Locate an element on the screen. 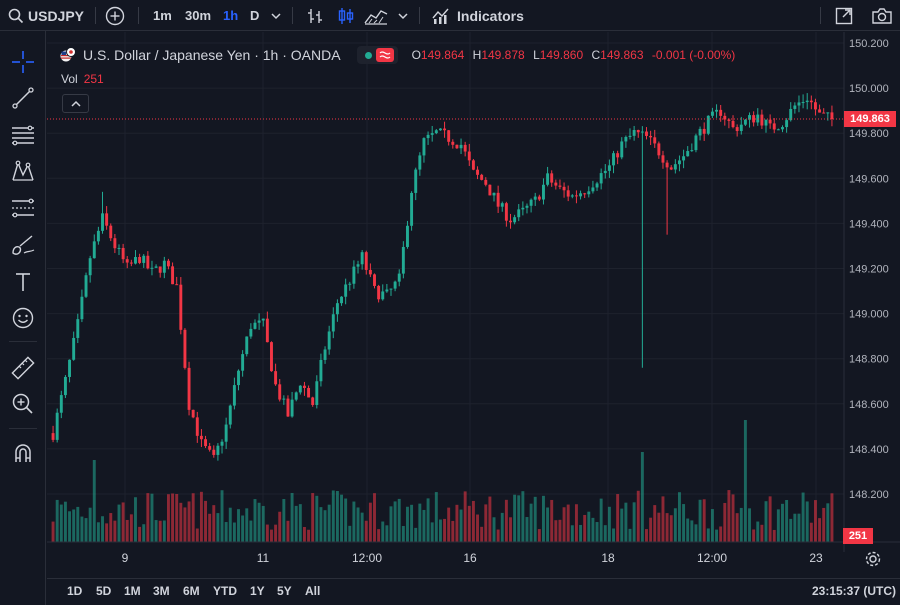 The height and width of the screenshot is (605, 900). high-value: 149.878 is located at coordinates (503, 55).